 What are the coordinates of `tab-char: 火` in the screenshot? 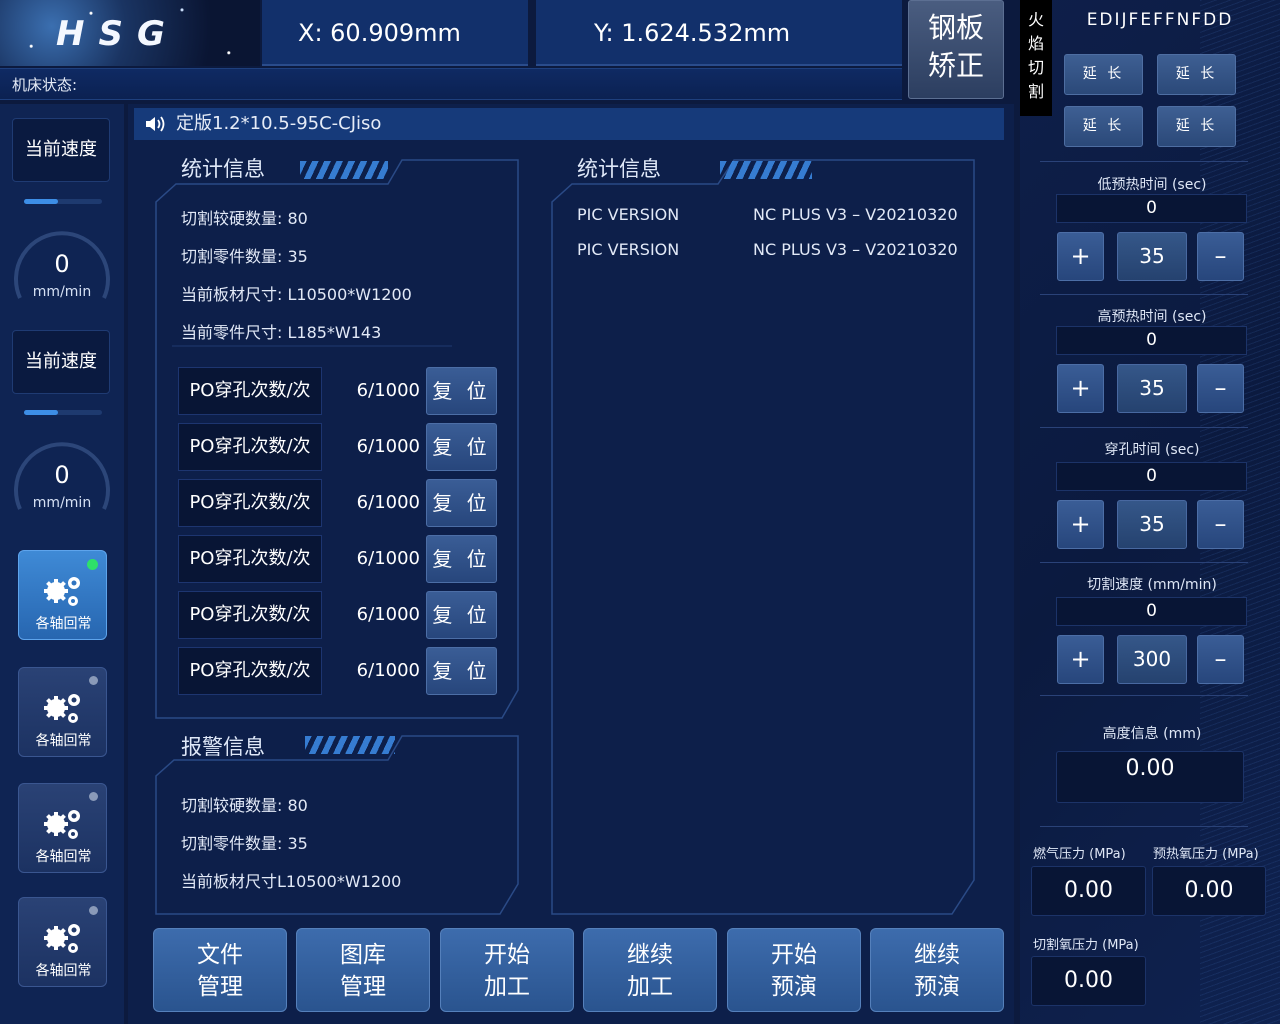 It's located at (1035, 19).